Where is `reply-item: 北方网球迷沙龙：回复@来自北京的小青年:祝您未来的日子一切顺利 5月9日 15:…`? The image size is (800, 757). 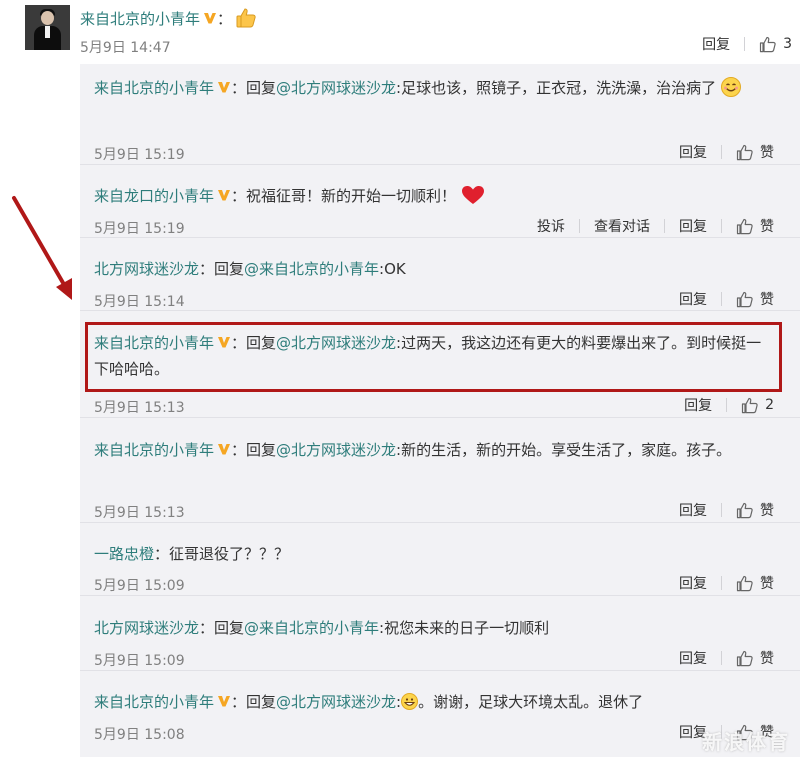
reply-item: 北方网球迷沙龙：回复@来自北京的小青年:祝您未来的日子一切顺利 5月9日 15:… is located at coordinates (440, 633).